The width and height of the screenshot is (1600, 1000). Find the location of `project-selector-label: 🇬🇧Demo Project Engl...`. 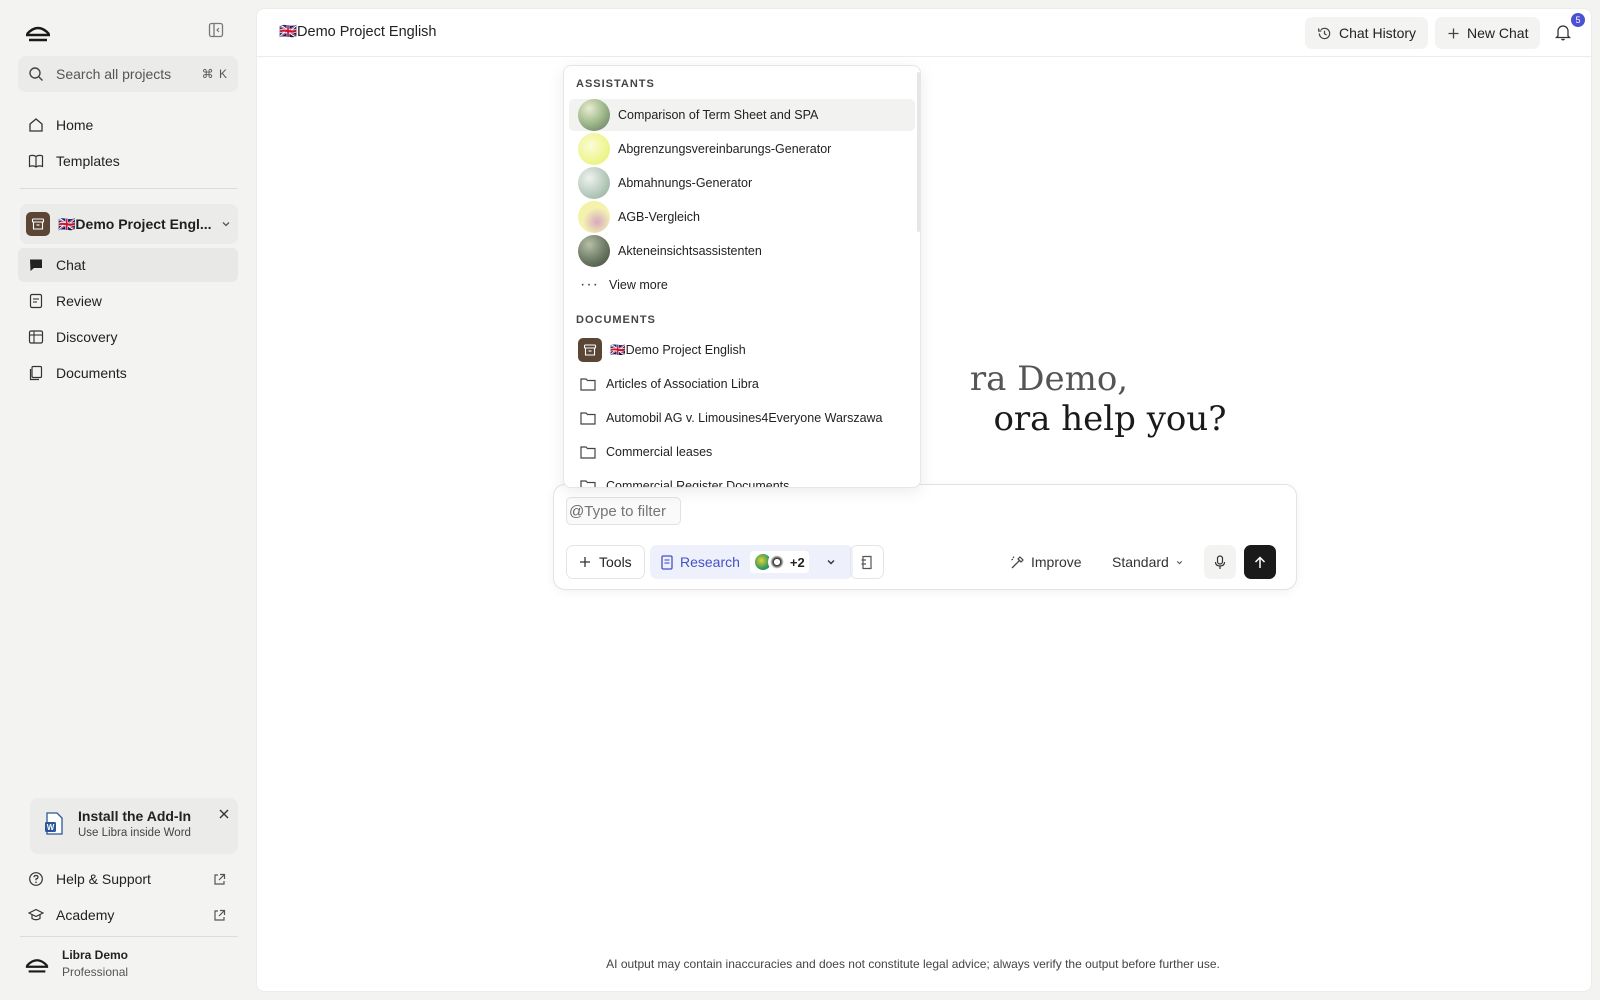

project-selector-label: 🇬🇧Demo Project Engl... is located at coordinates (135, 223).